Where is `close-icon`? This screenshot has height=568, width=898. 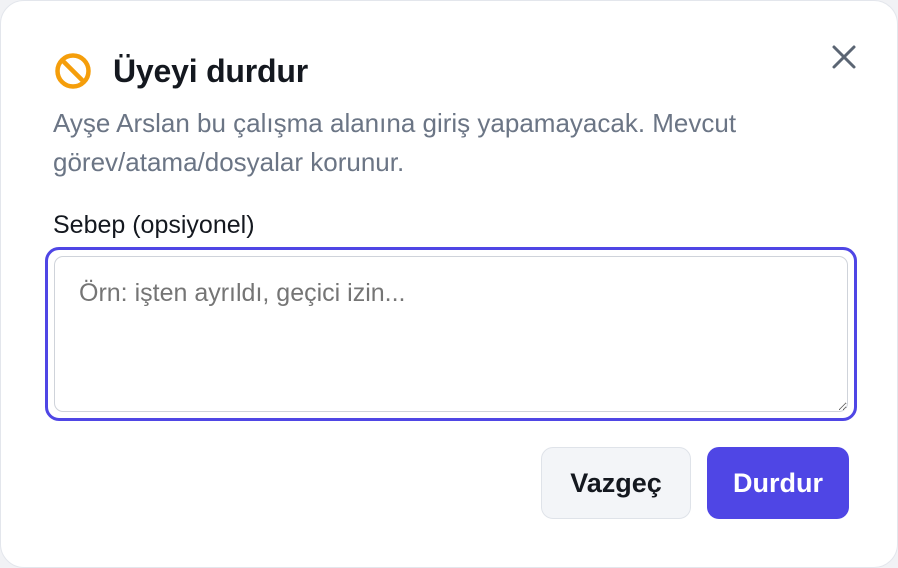
close-icon is located at coordinates (844, 57).